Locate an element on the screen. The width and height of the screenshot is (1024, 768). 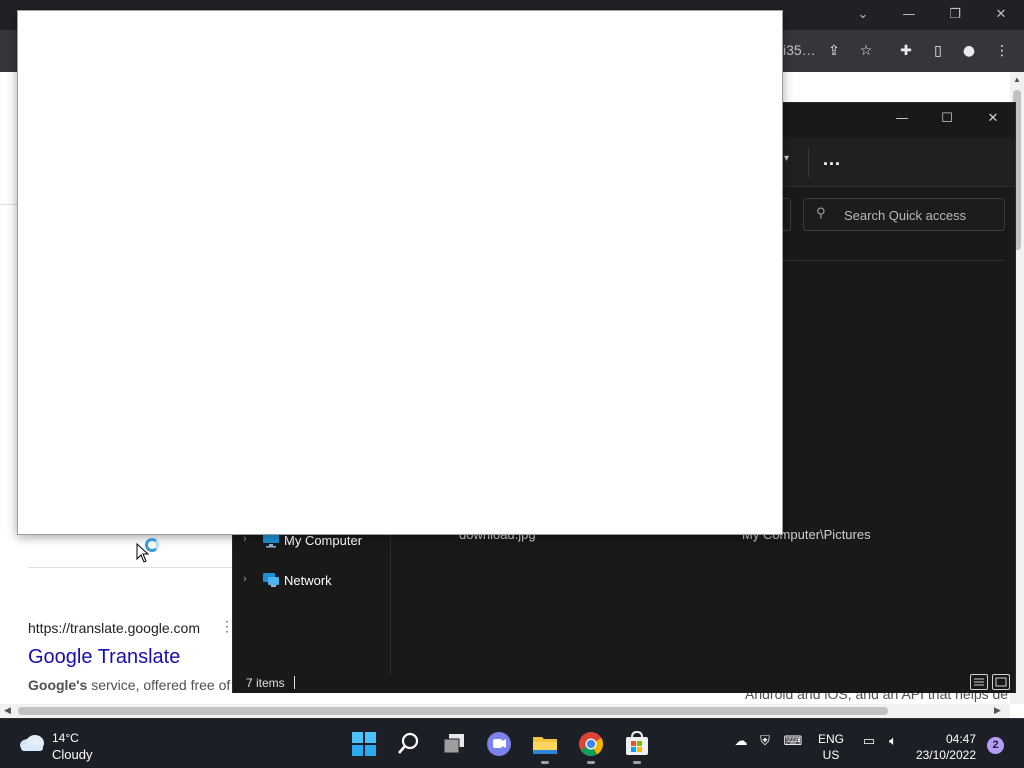
snippet-bold: Google's is located at coordinates (58, 685).